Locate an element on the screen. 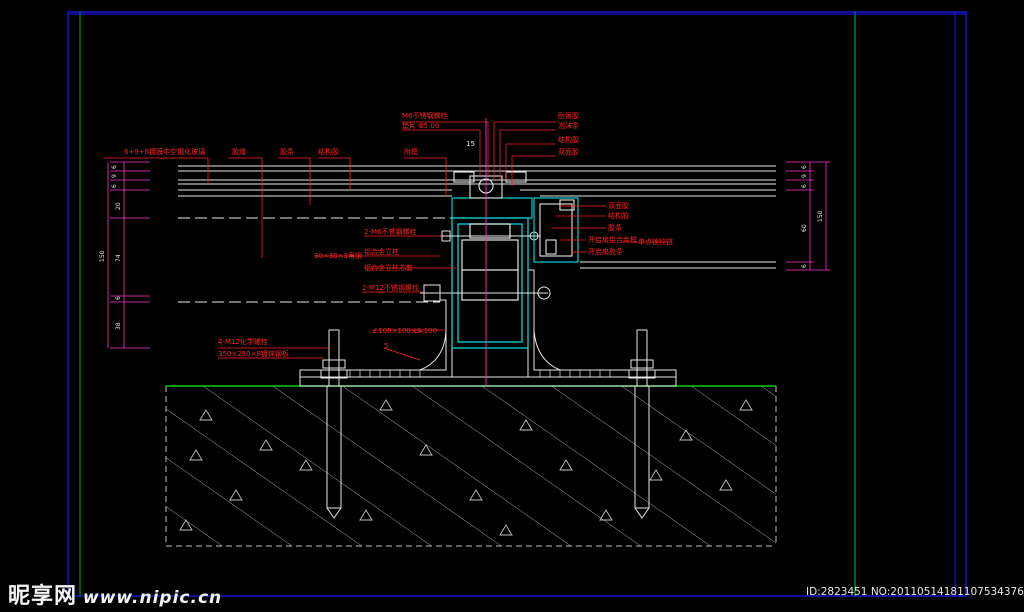  label-r4: 开启扇铝合金框 is located at coordinates (612, 239).